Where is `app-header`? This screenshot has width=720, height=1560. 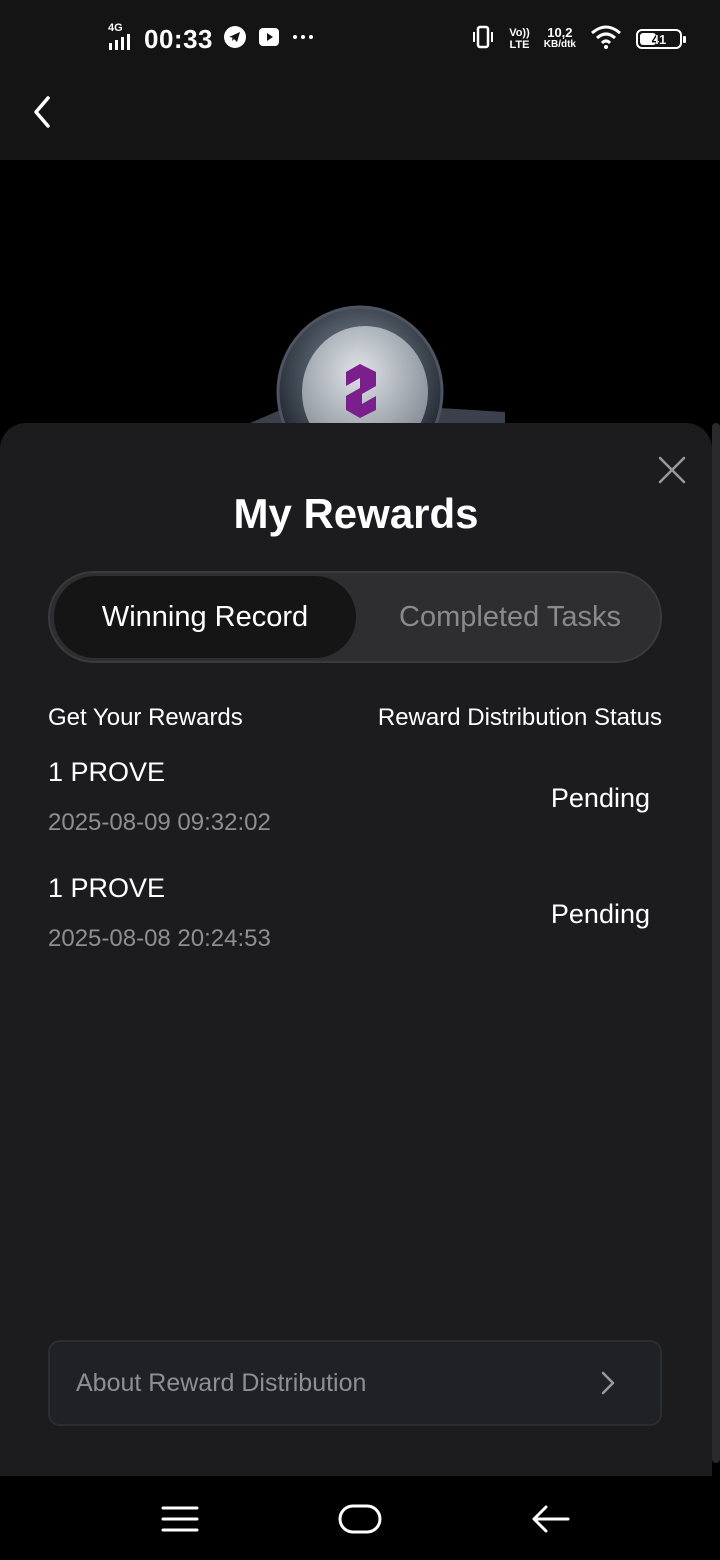 app-header is located at coordinates (360, 119).